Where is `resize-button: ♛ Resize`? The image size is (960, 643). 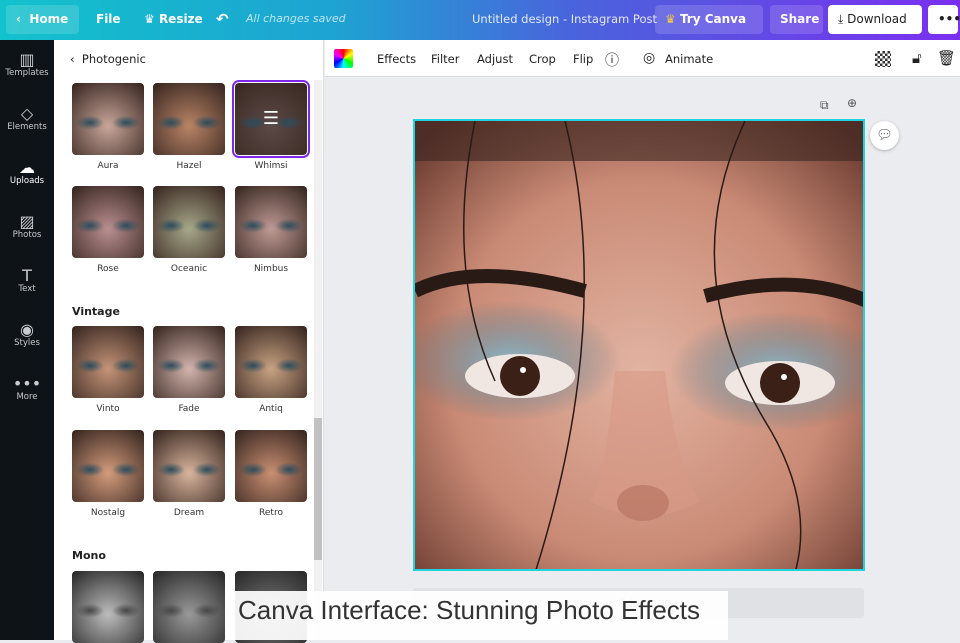 resize-button: ♛ Resize is located at coordinates (173, 19).